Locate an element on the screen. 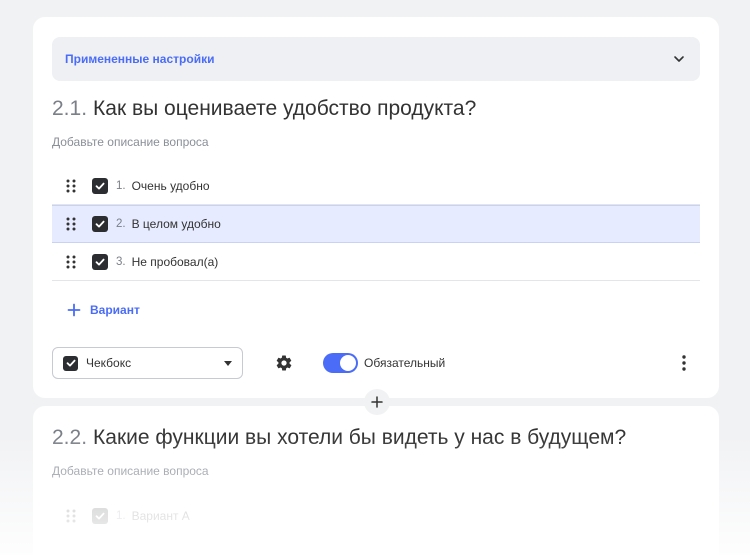 The image size is (750, 555). option-row: 2. В целом удобно is located at coordinates (376, 224).